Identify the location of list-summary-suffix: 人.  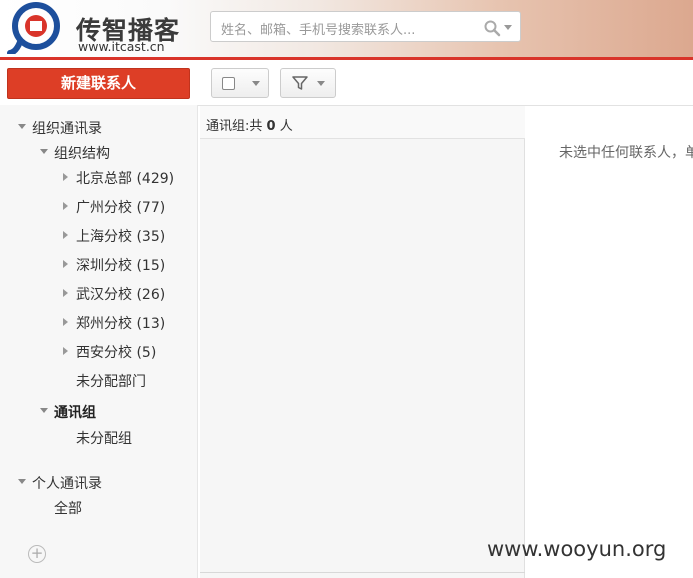
(286, 126).